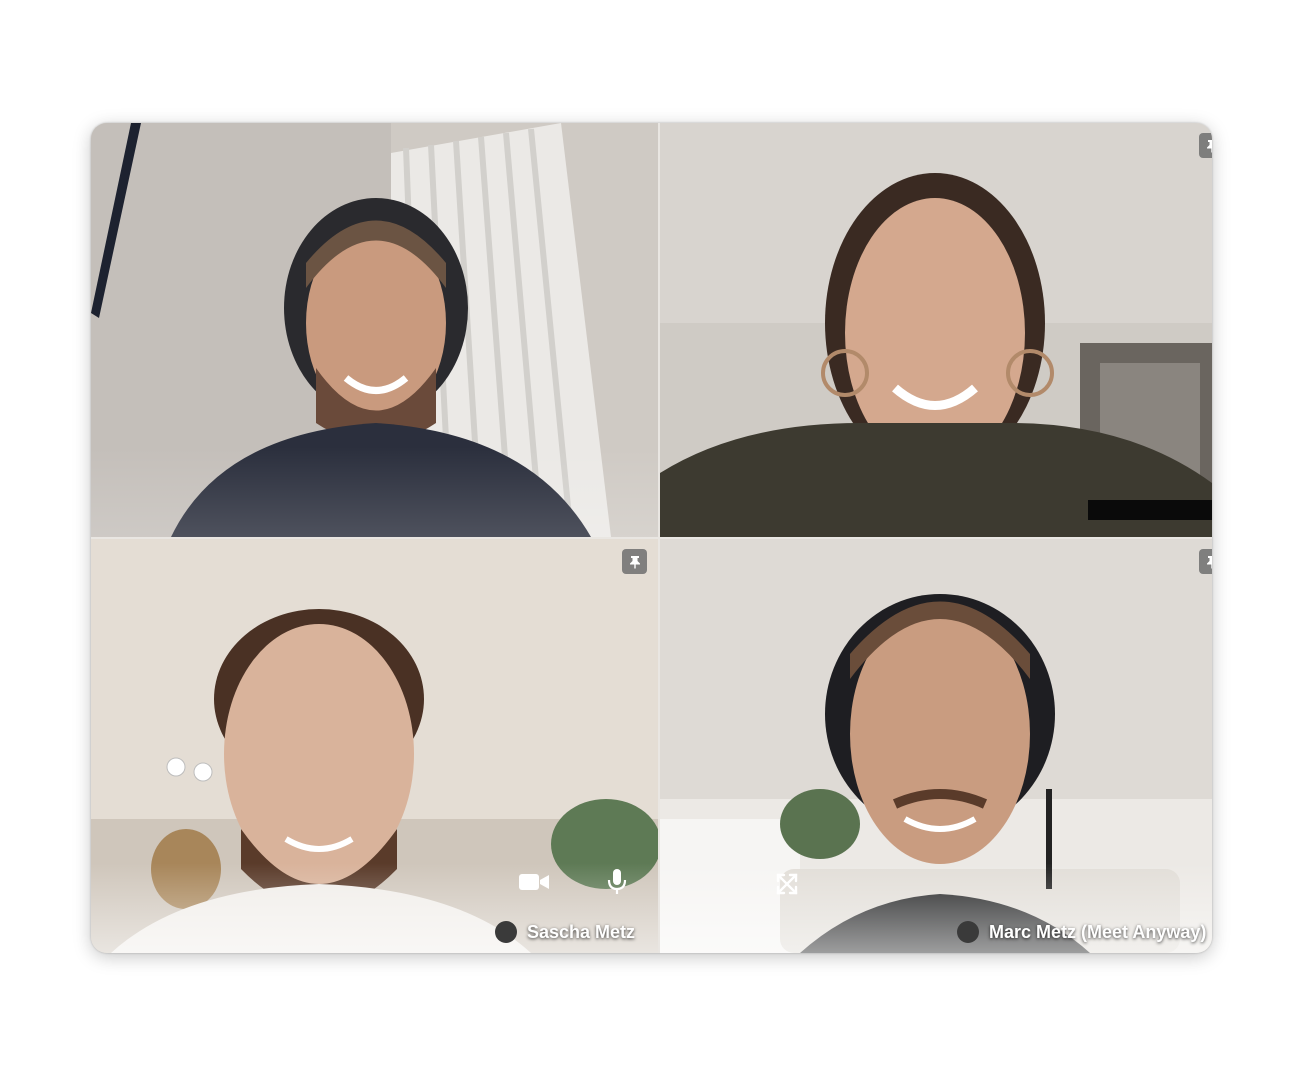 The width and height of the screenshot is (1304, 1076). I want to click on camera-toggle-button, so click(534, 882).